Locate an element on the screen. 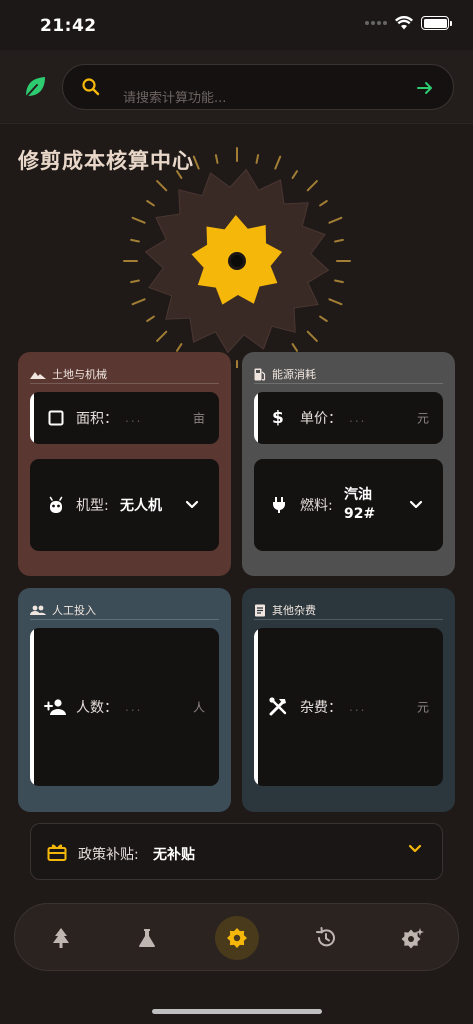 The height and width of the screenshot is (1024, 473). unit-price-field: $ 单价： ... 元 is located at coordinates (348, 418).